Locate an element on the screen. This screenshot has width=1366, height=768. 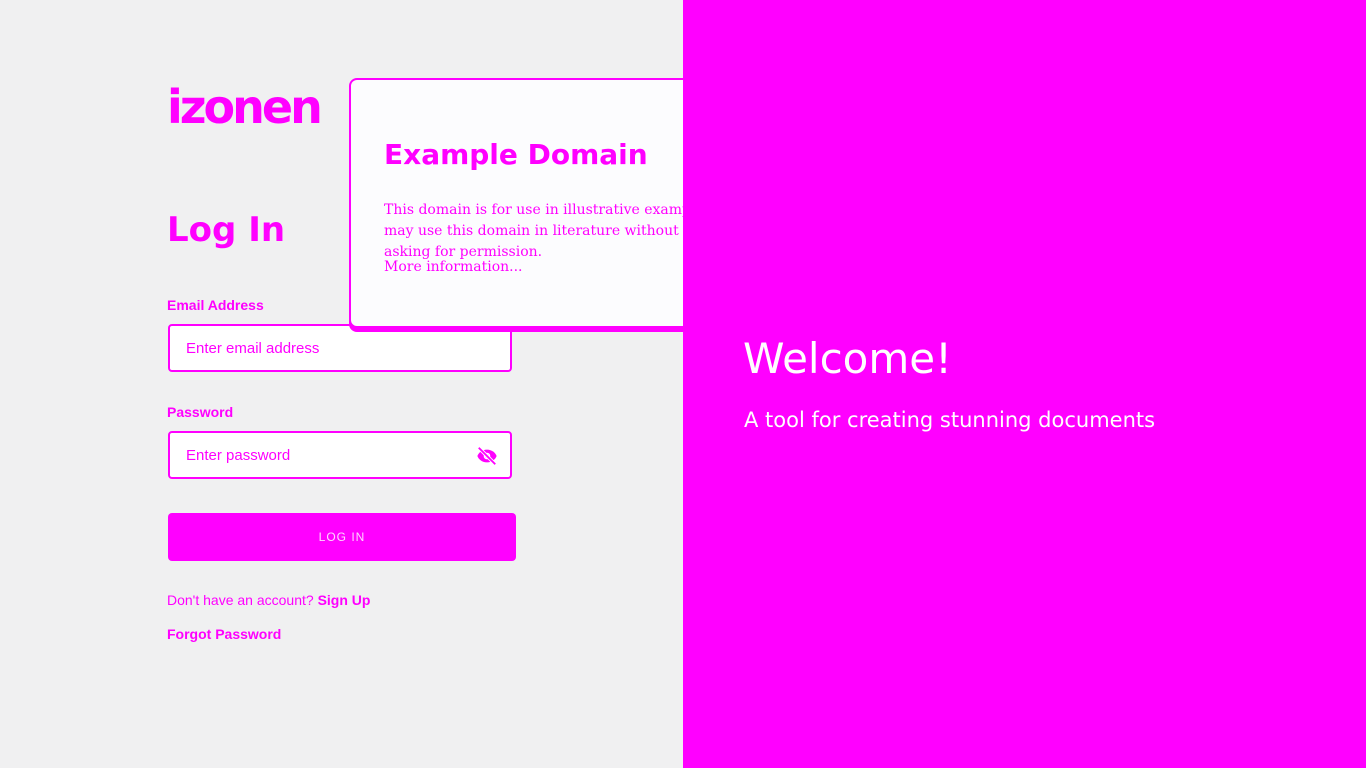
forgot-password-link: Forgot Password is located at coordinates (224, 634).